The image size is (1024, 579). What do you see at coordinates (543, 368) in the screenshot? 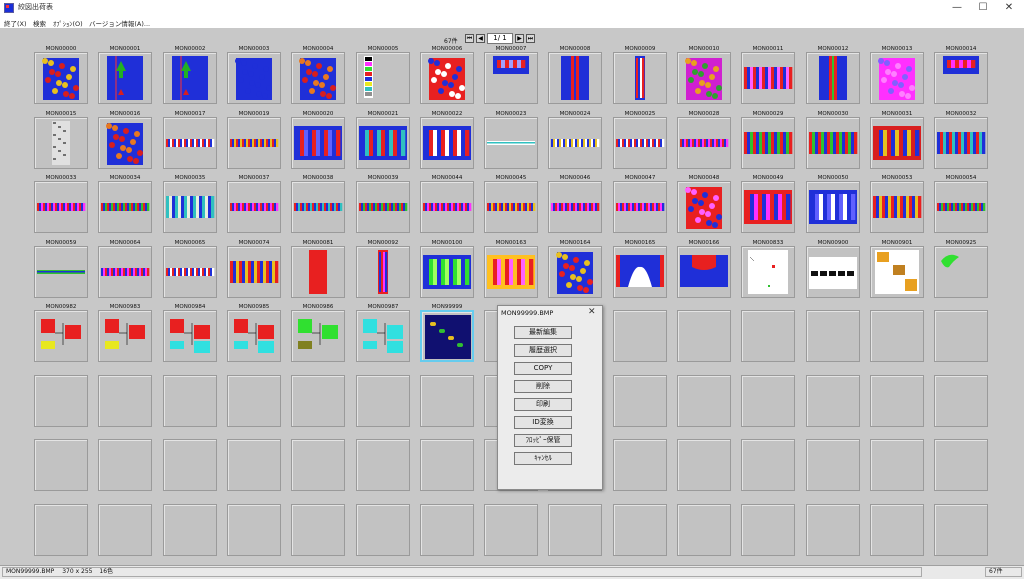
I see `copy-button: COPY` at bounding box center [543, 368].